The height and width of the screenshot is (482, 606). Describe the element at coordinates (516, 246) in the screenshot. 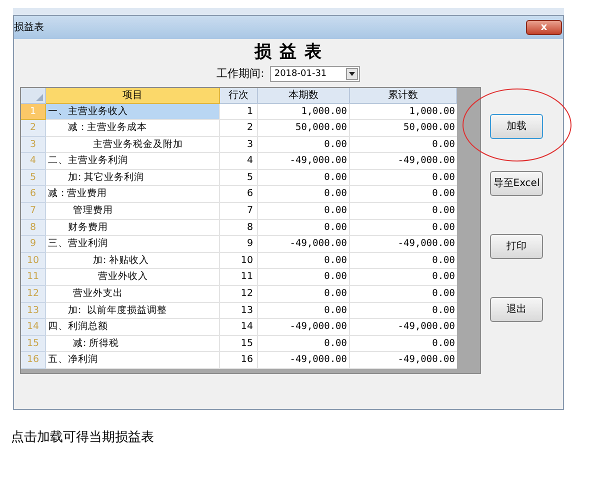

I see `action-button: 打印` at that location.